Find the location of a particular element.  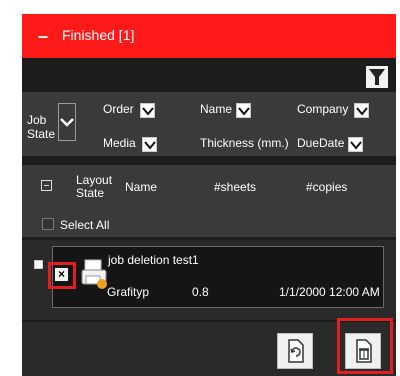

layout-state-line2: State is located at coordinates (90, 193).